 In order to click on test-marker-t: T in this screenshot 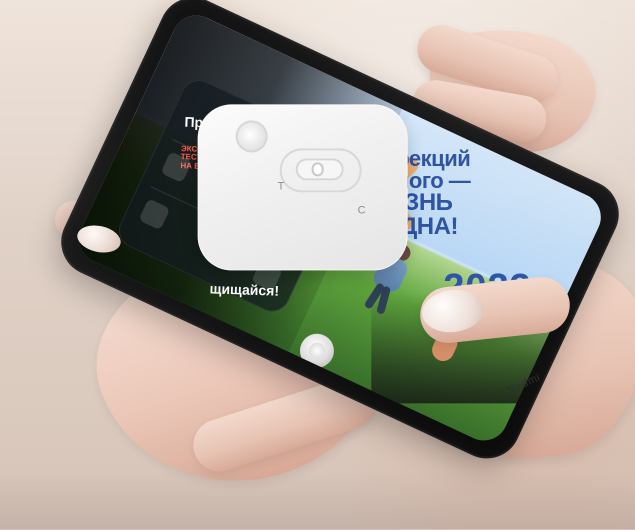, I will do `click(281, 186)`.